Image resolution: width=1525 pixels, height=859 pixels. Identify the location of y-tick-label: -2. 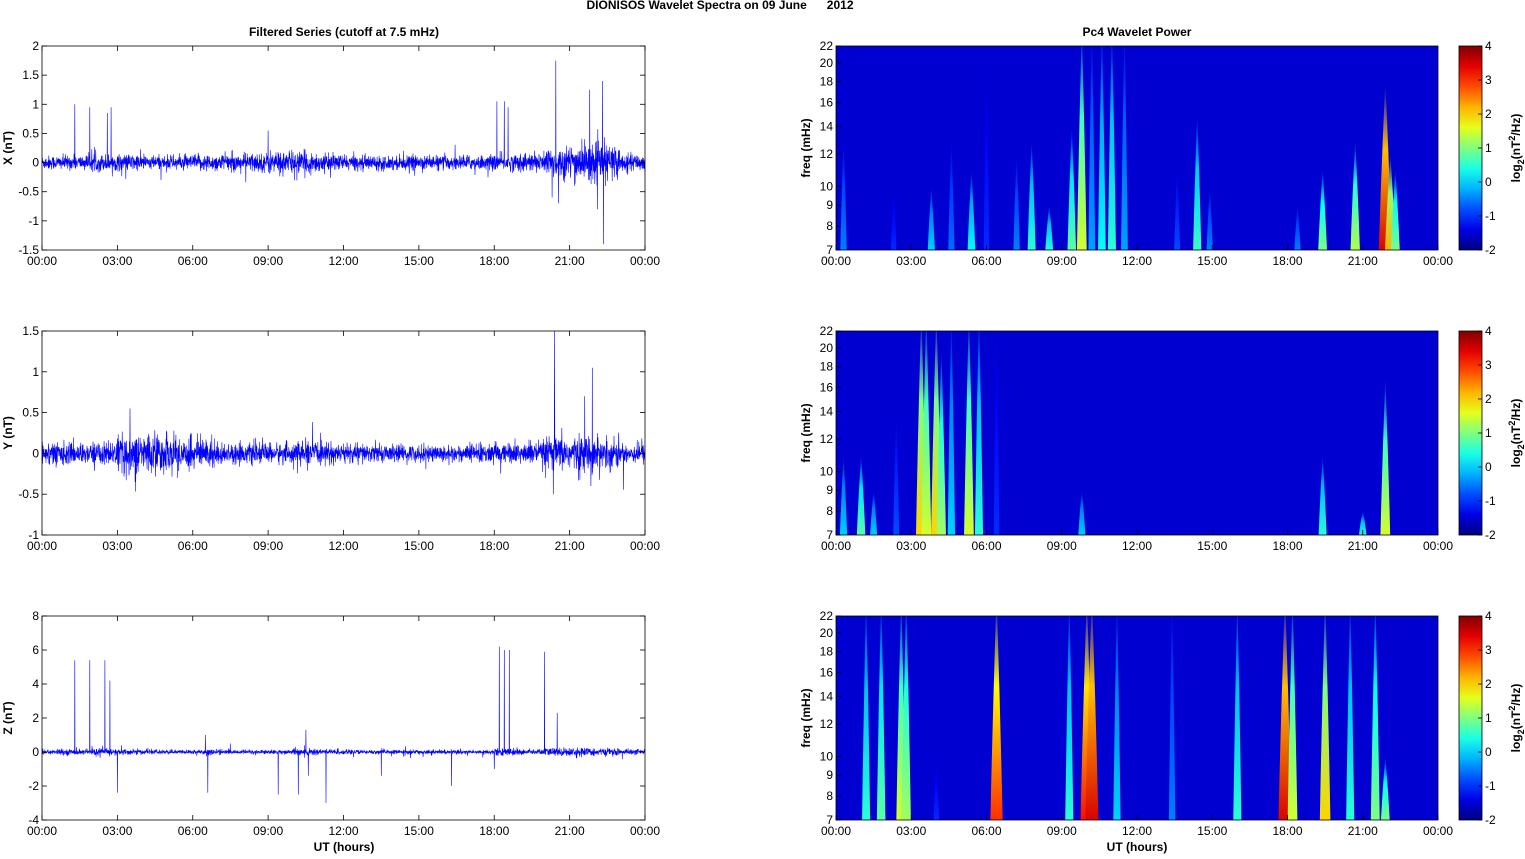
(33, 786).